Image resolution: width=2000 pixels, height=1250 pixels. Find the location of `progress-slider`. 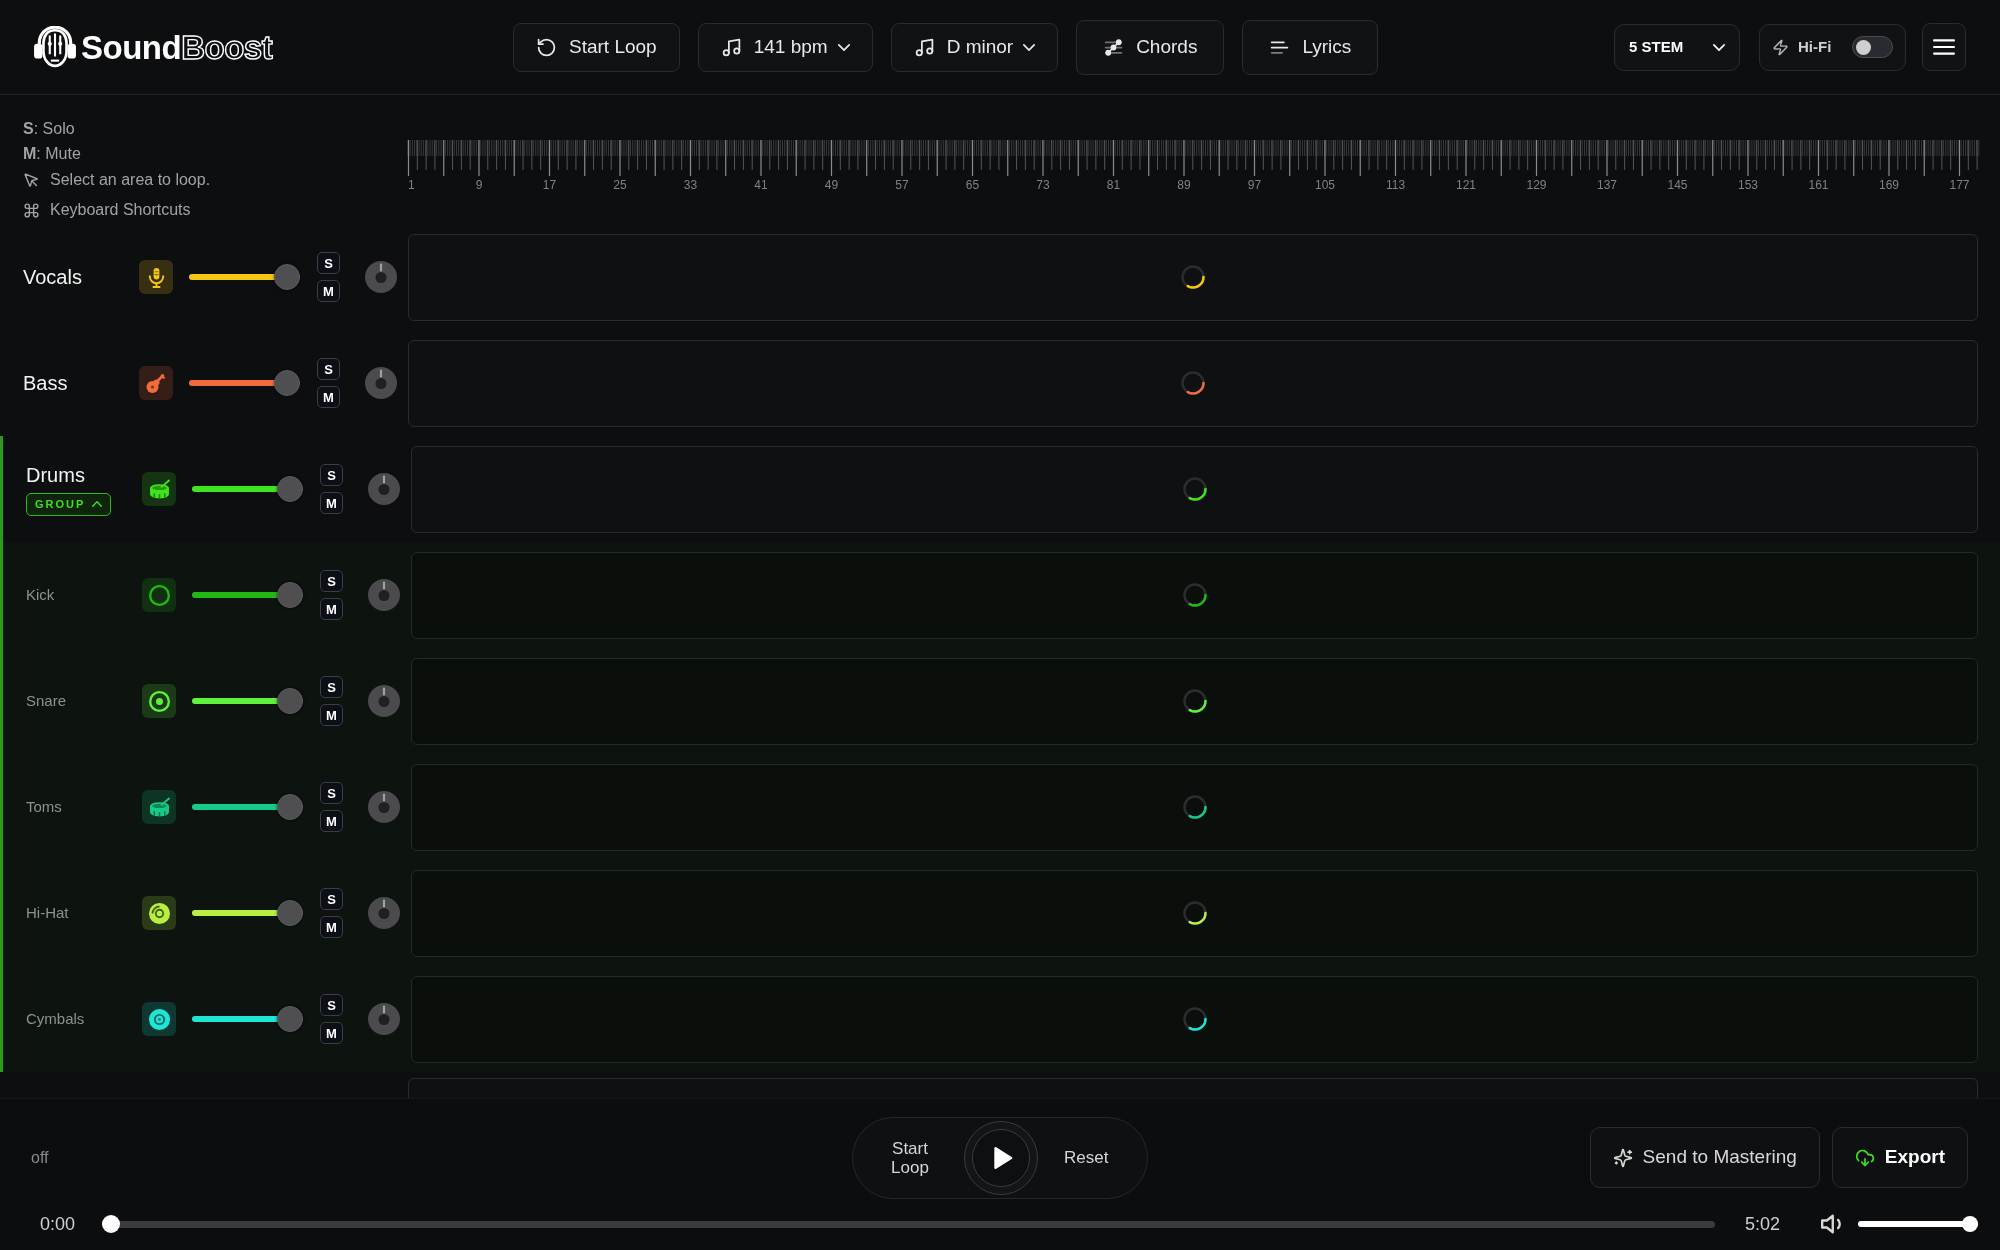

progress-slider is located at coordinates (908, 1224).